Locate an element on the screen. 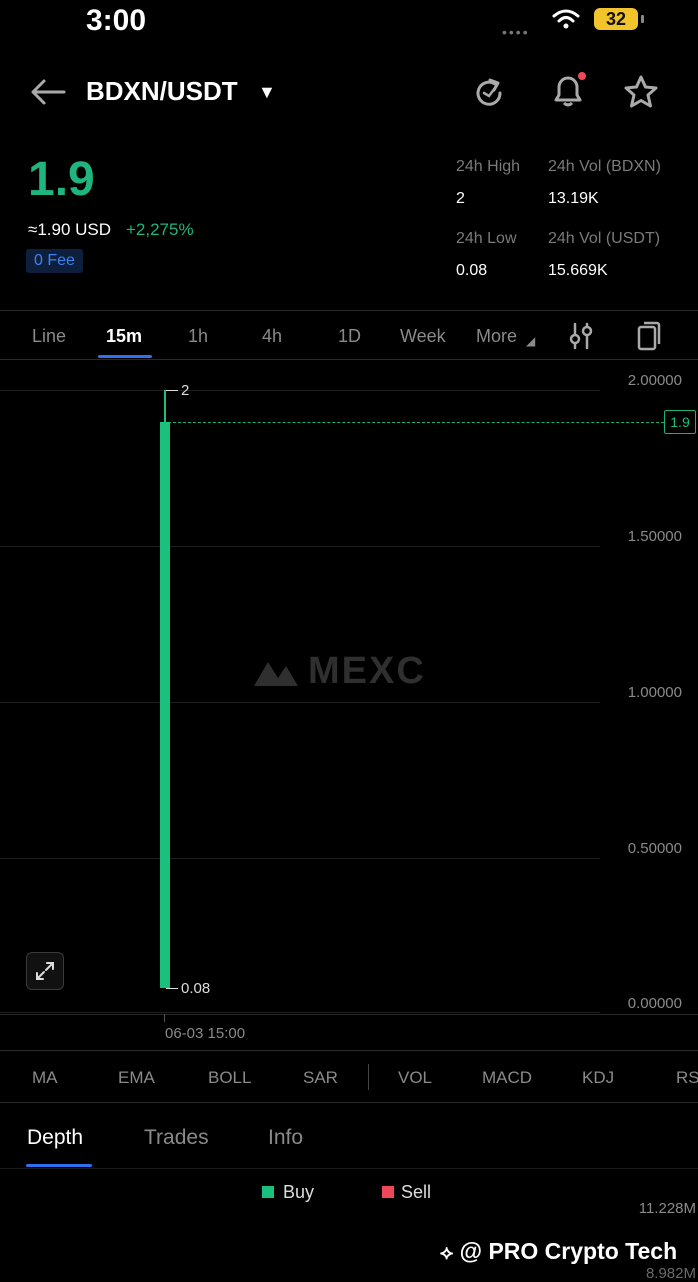 Image resolution: width=698 pixels, height=1282 pixels. credit-text: @ PRO Crypto Tech is located at coordinates (568, 1251).